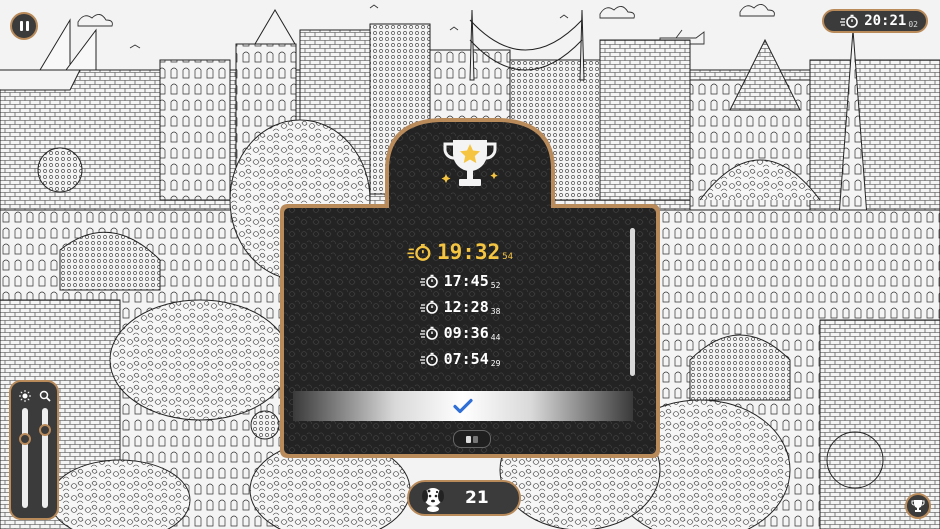 The width and height of the screenshot is (940, 529). I want to click on view-sliders-panel, so click(34, 450).